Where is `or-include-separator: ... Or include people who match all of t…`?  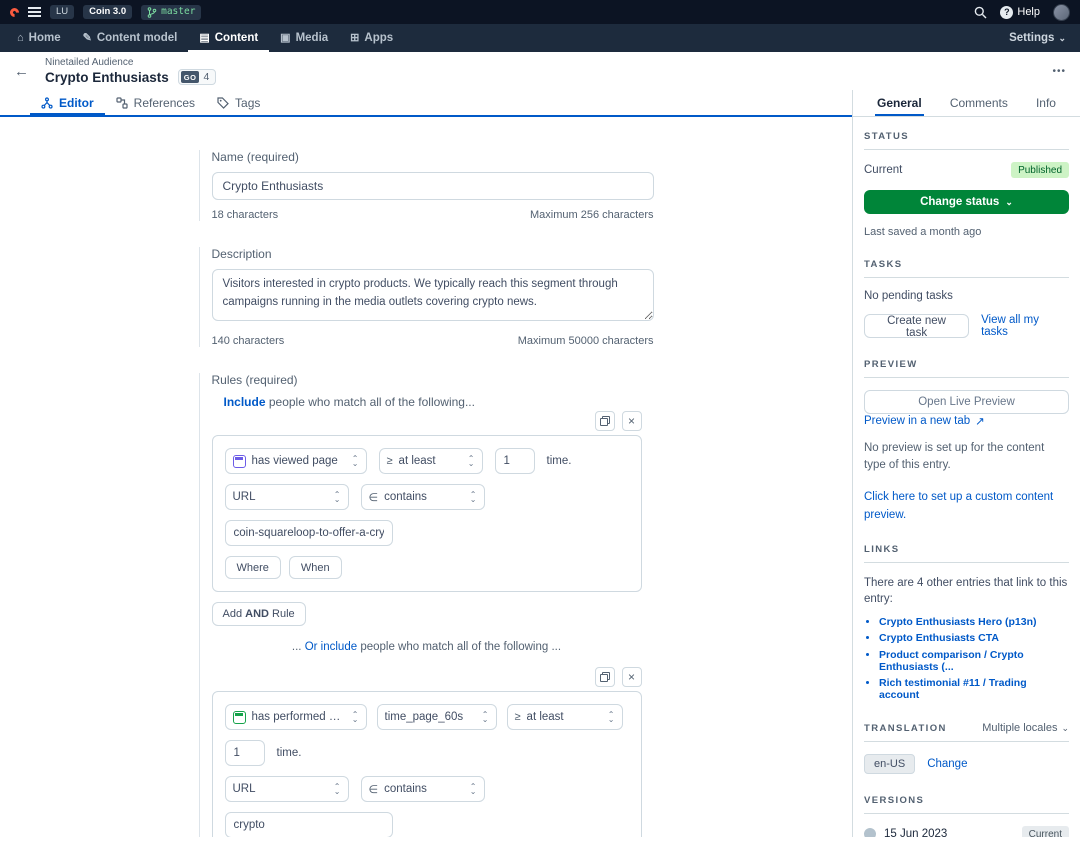 or-include-separator: ... Or include people who match all of t… is located at coordinates (427, 647).